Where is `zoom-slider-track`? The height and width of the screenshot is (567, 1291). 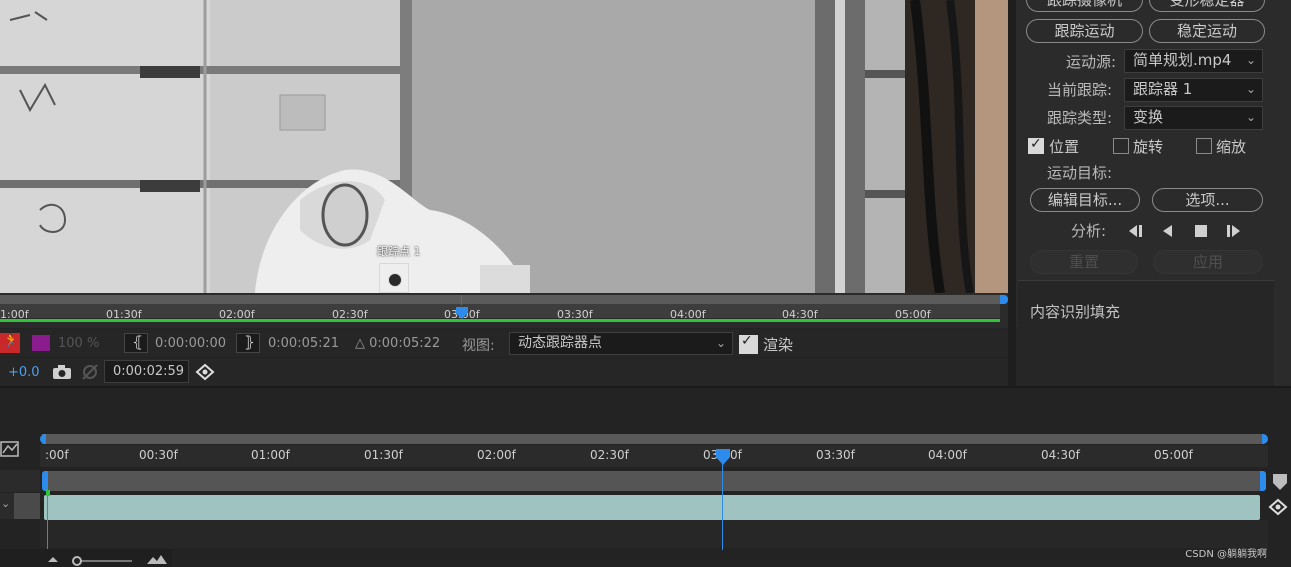 zoom-slider-track is located at coordinates (103, 561).